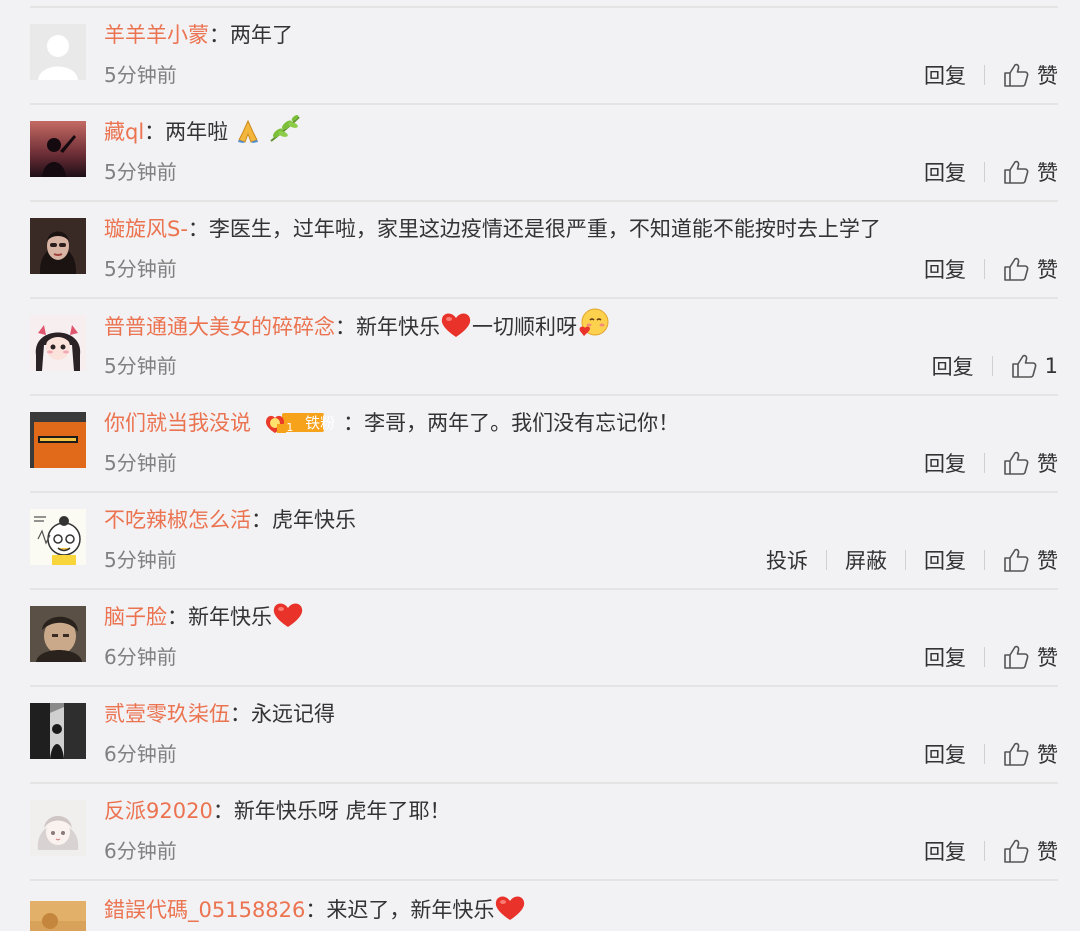 The height and width of the screenshot is (931, 1080). Describe the element at coordinates (410, 910) in the screenshot. I see `comment-text: 来迟了，新年快乐` at that location.